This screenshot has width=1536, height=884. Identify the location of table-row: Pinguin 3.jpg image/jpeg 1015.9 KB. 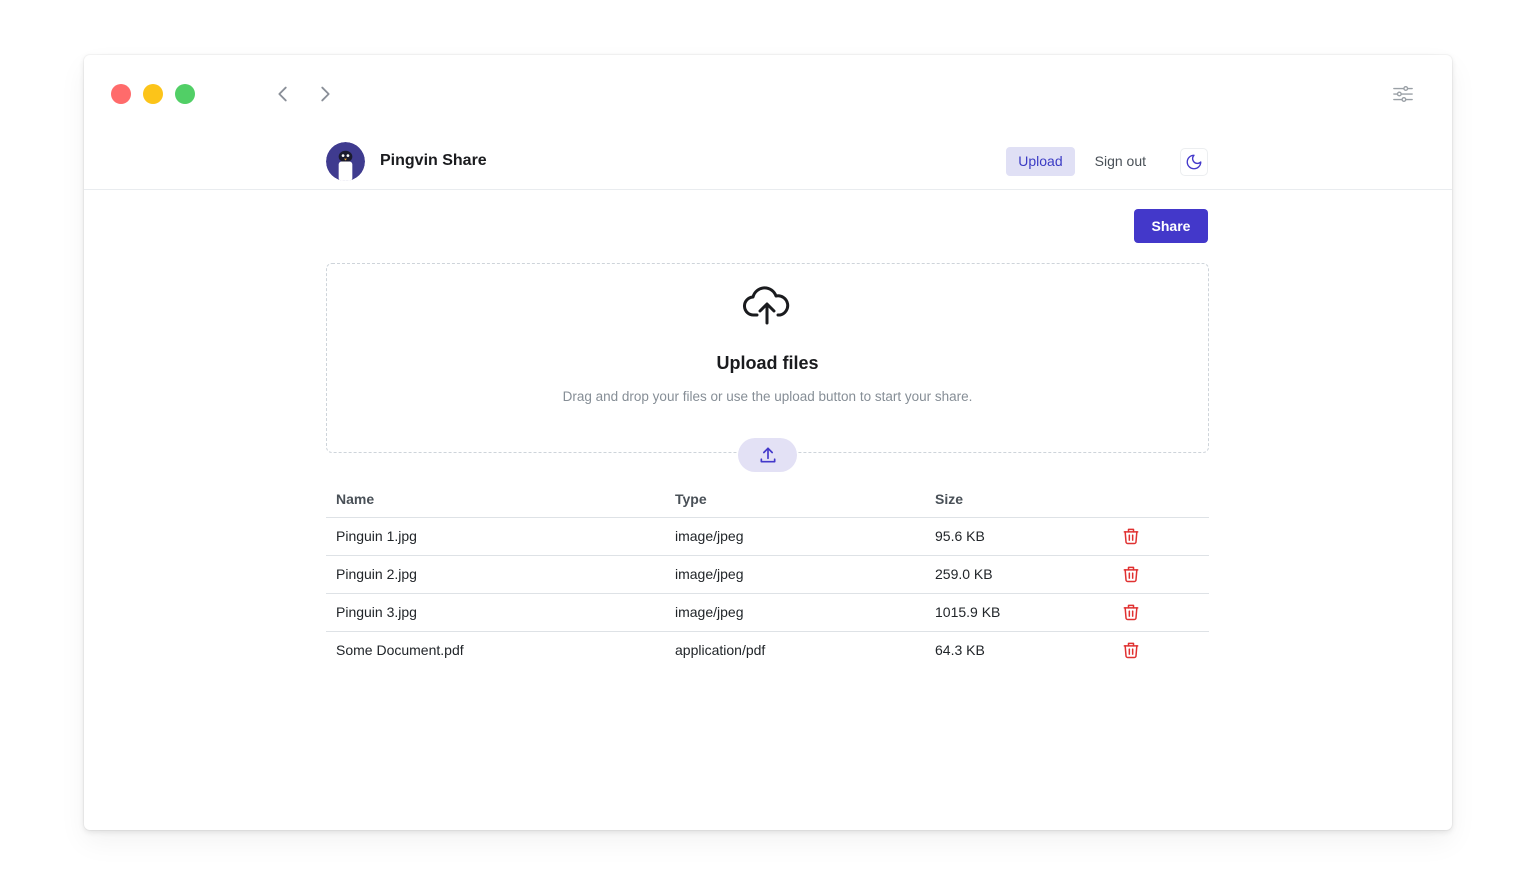
(767, 612).